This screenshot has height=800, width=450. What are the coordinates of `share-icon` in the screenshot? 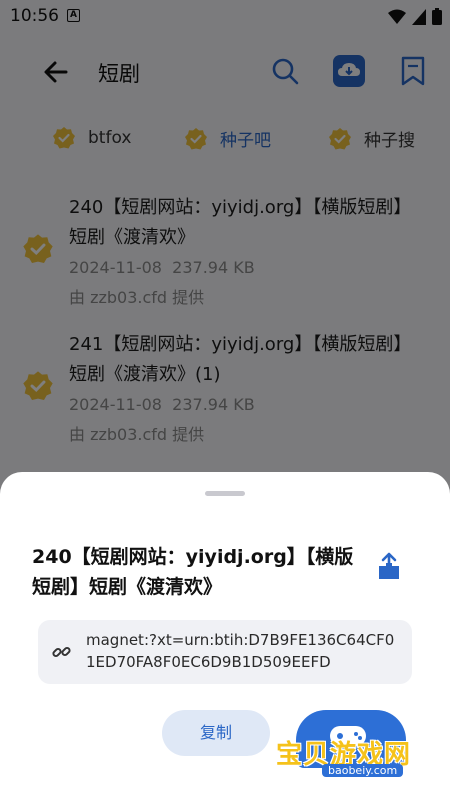 It's located at (389, 567).